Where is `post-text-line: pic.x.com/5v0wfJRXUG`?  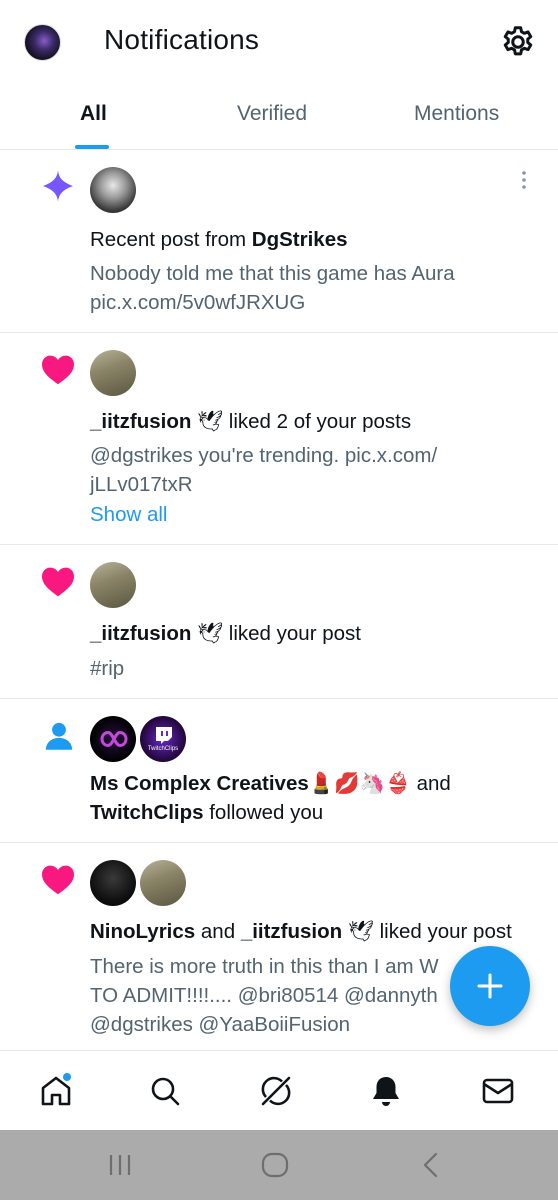
post-text-line: pic.x.com/5v0wfJRXUG is located at coordinates (197, 302).